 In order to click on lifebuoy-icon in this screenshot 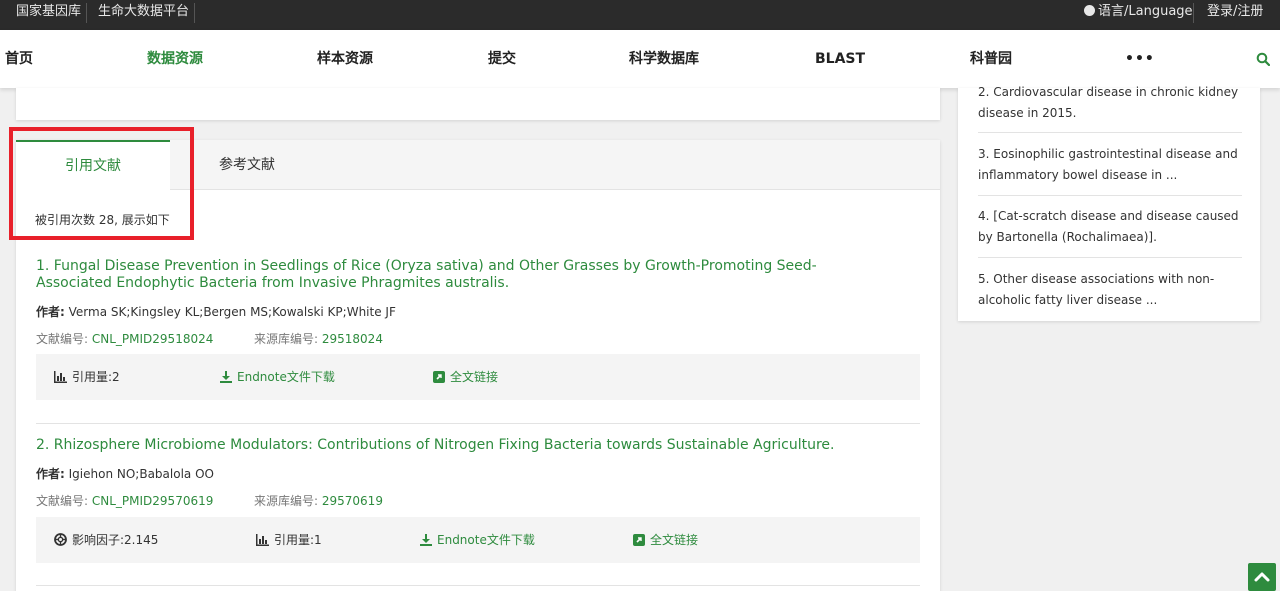, I will do `click(60, 539)`.